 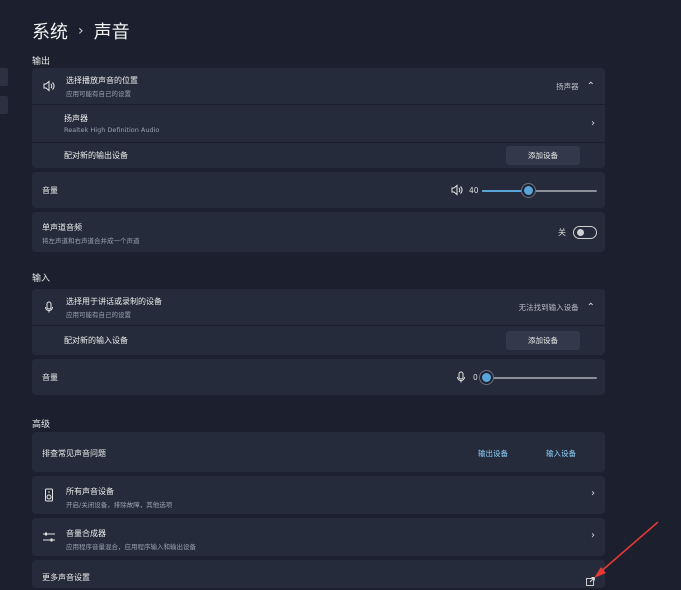 What do you see at coordinates (457, 190) in the screenshot?
I see `speaker-volume-icon` at bounding box center [457, 190].